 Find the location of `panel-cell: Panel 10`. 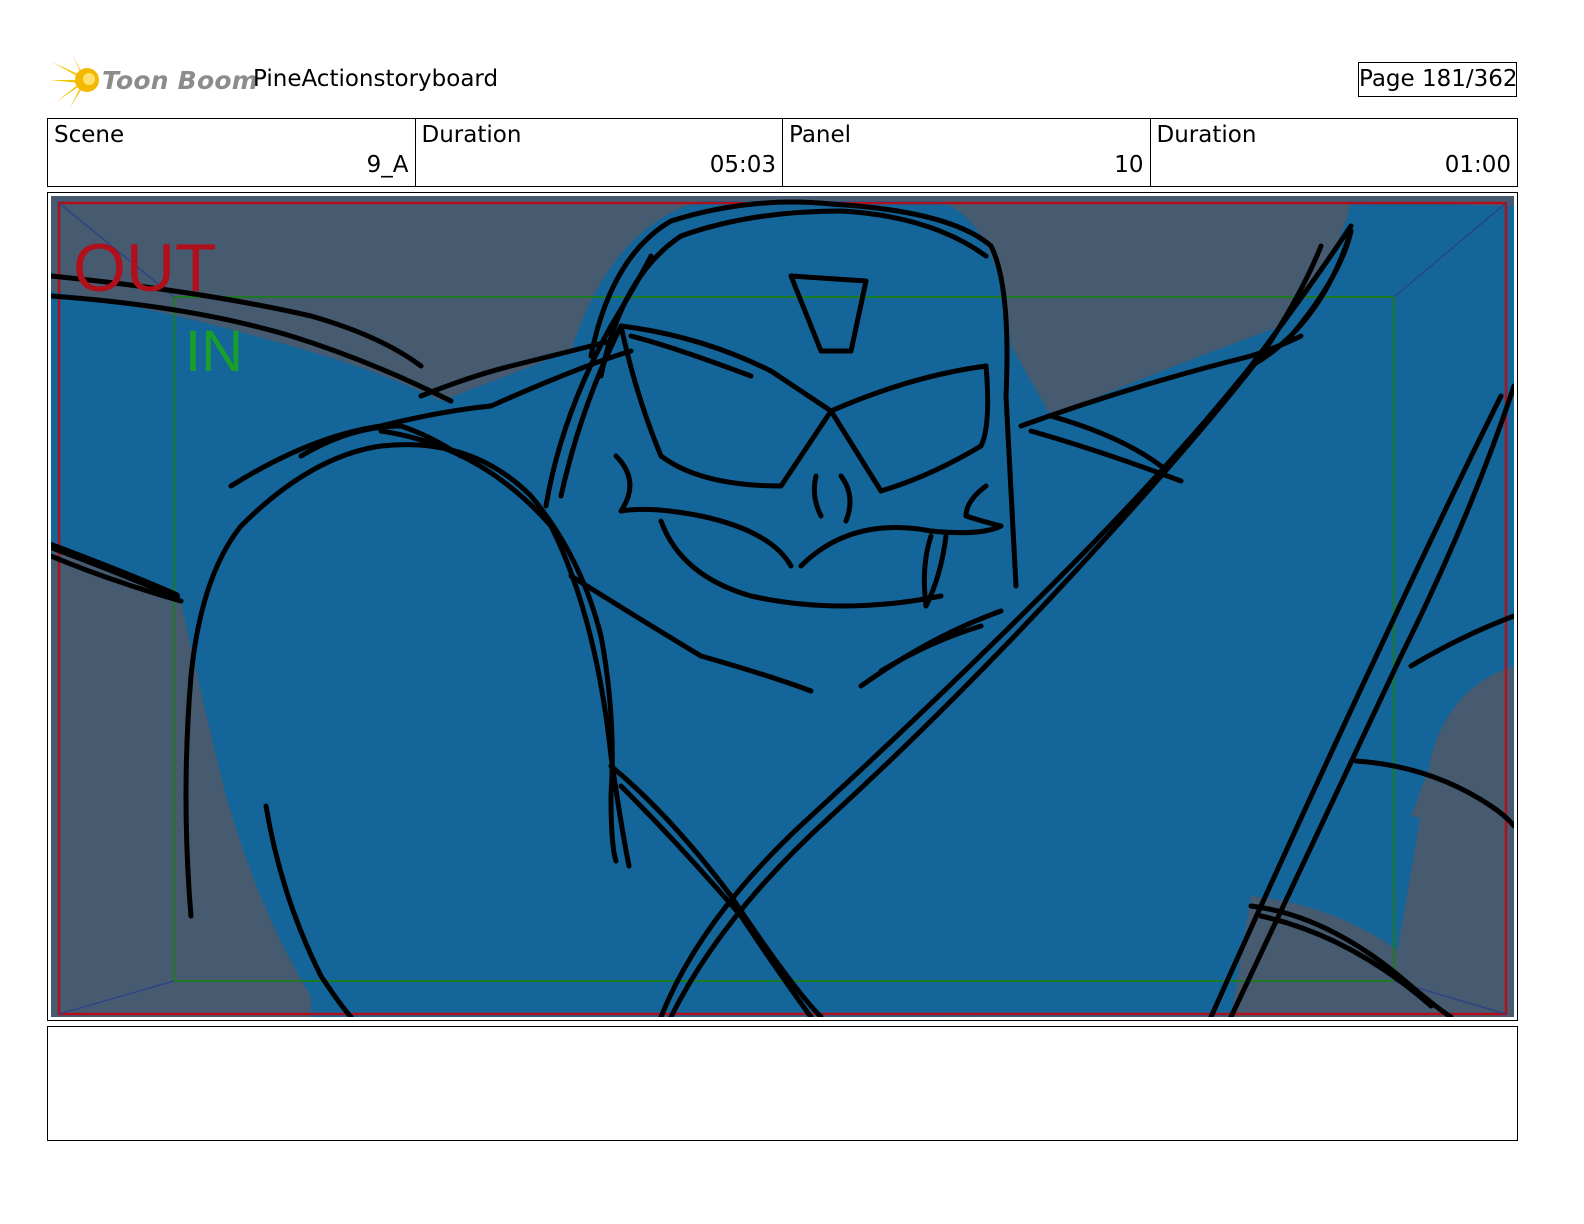

panel-cell: Panel 10 is located at coordinates (967, 152).